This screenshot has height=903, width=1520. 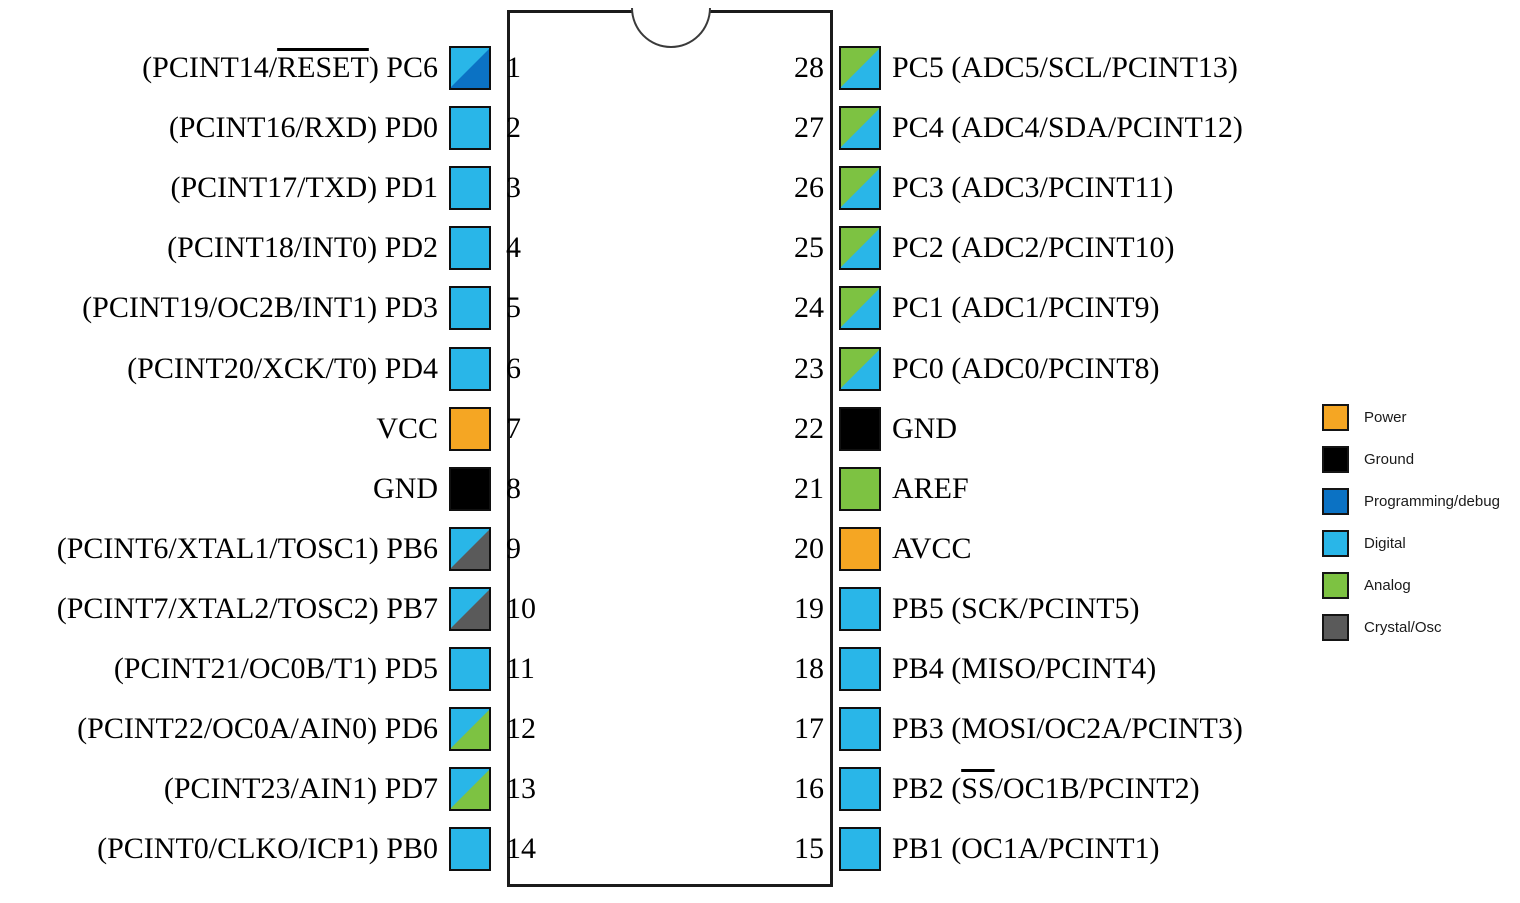 What do you see at coordinates (930, 488) in the screenshot?
I see `pin-label-21: AREF` at bounding box center [930, 488].